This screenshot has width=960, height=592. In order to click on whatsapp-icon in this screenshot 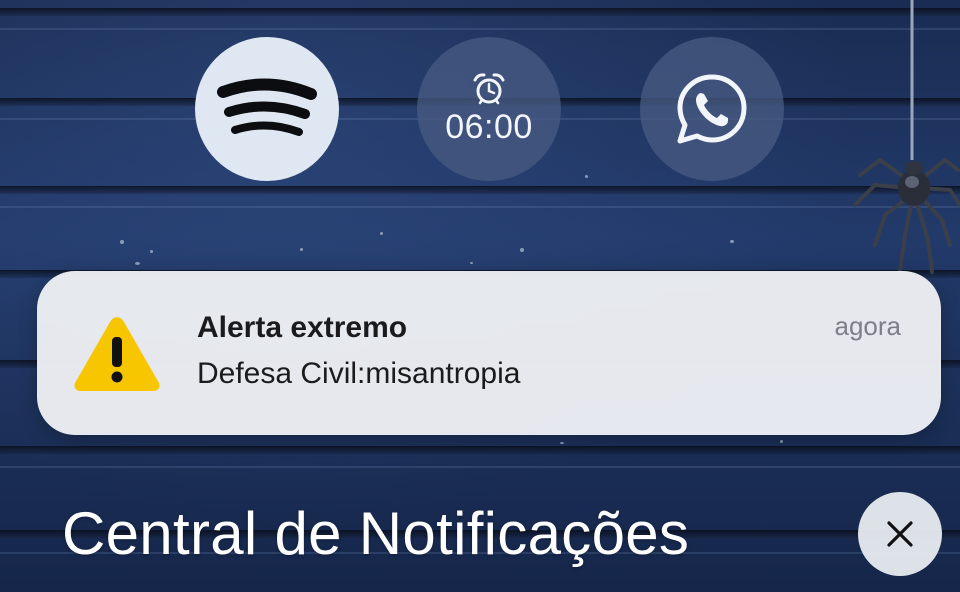, I will do `click(712, 109)`.